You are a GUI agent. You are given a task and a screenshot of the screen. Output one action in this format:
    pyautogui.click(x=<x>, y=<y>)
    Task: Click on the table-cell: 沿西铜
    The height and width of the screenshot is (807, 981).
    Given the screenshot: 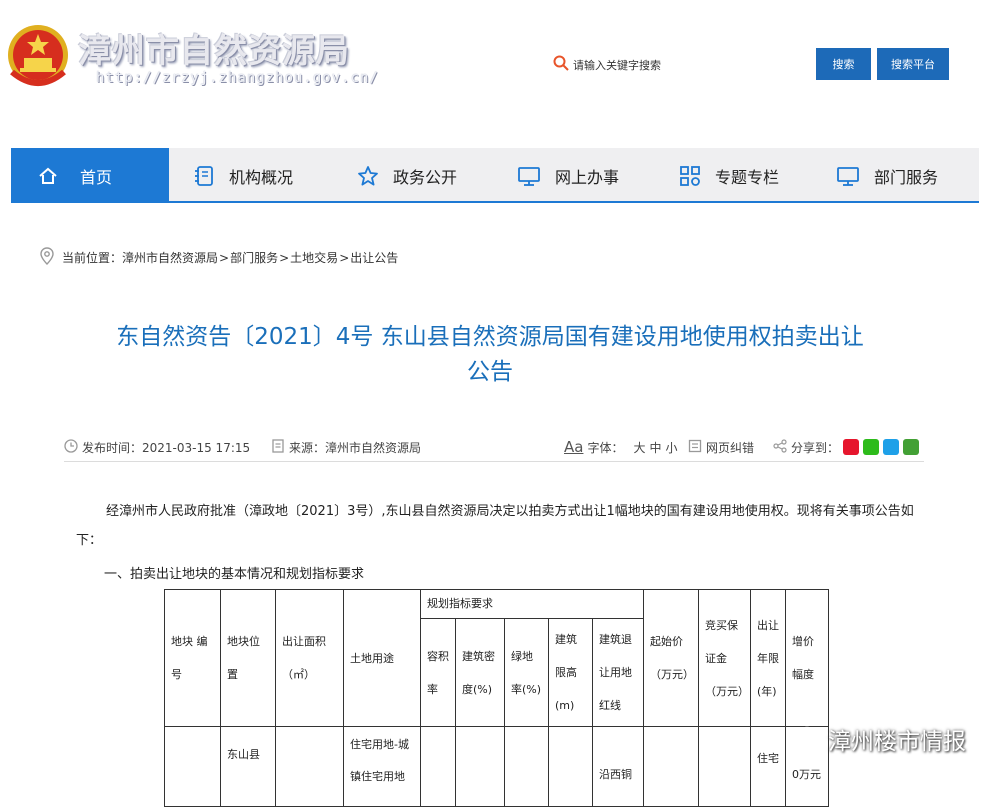 What is the action you would take?
    pyautogui.click(x=618, y=766)
    